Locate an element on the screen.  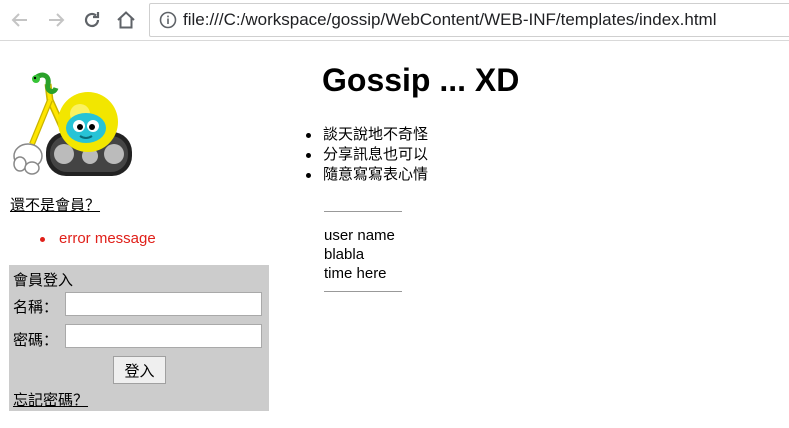
signup-link: 還不是會員？ is located at coordinates (55, 204).